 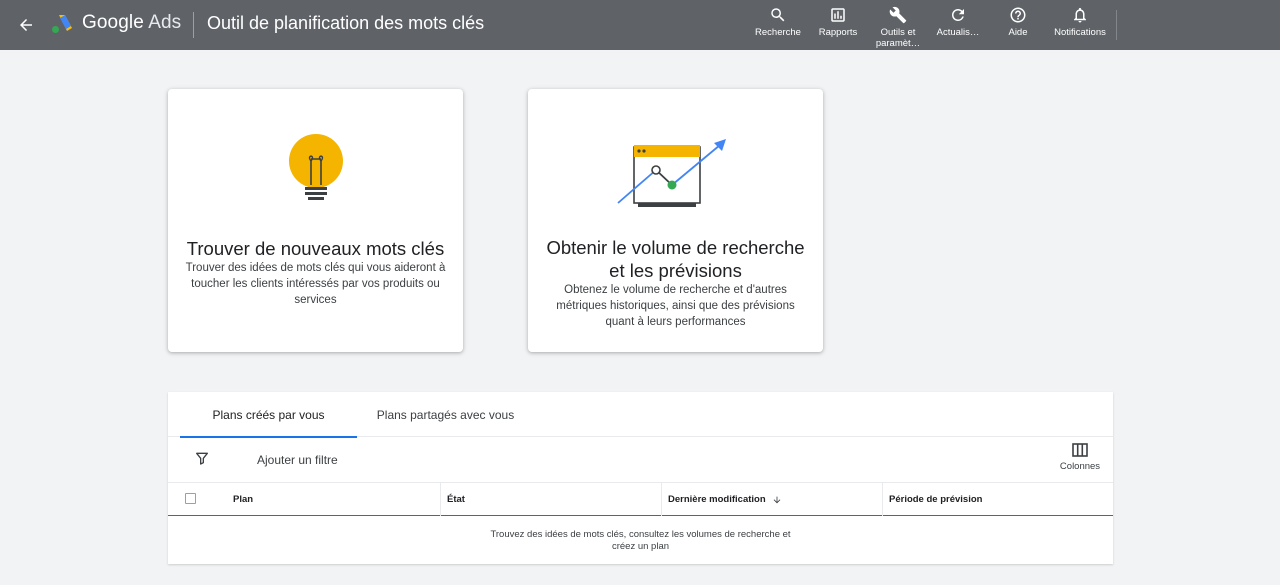 I want to click on help-icon, so click(x=1018, y=15).